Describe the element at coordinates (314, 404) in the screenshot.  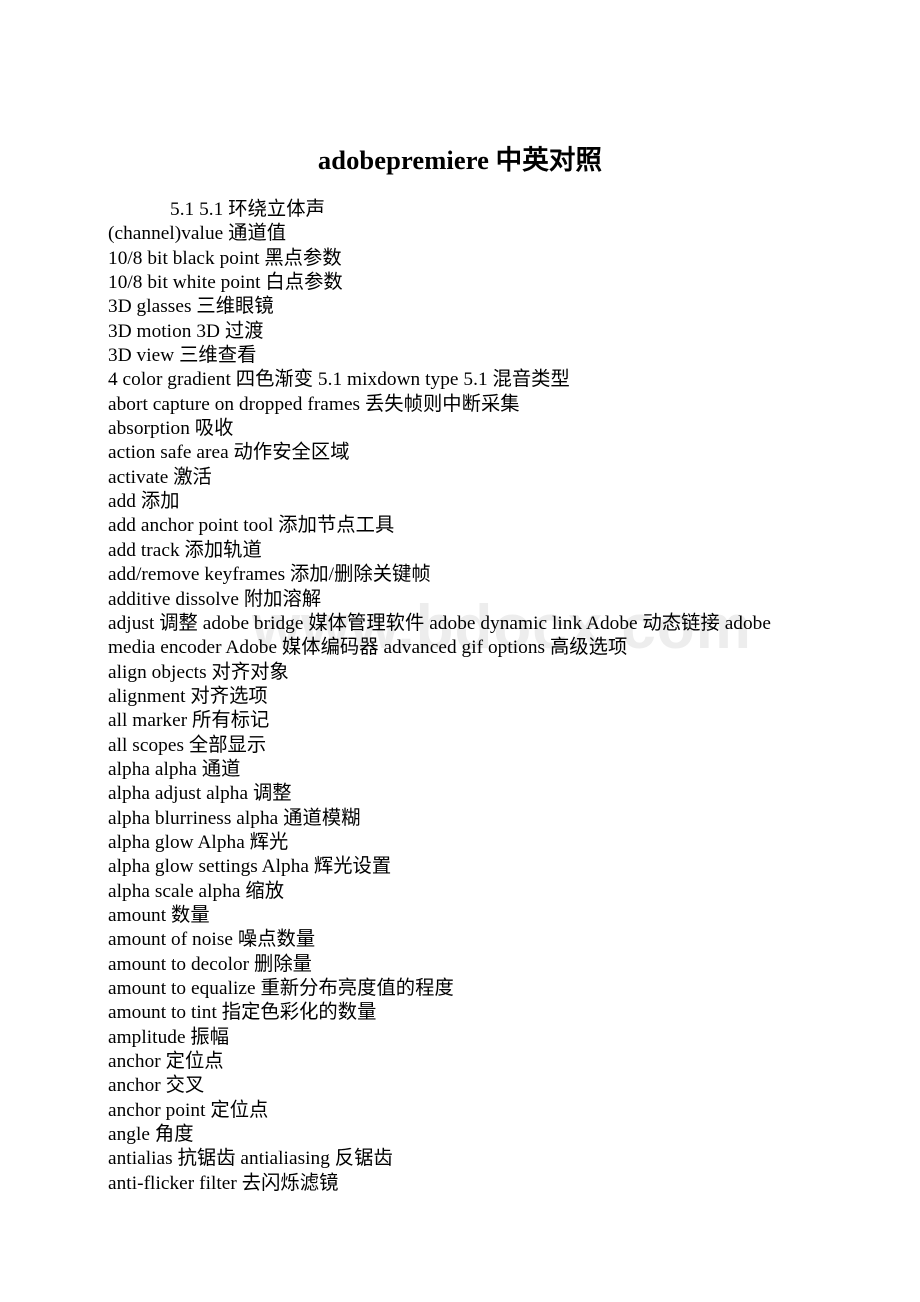
I see `glossary-line: abort capture on dropped frames 丢失帧则中断采集` at that location.